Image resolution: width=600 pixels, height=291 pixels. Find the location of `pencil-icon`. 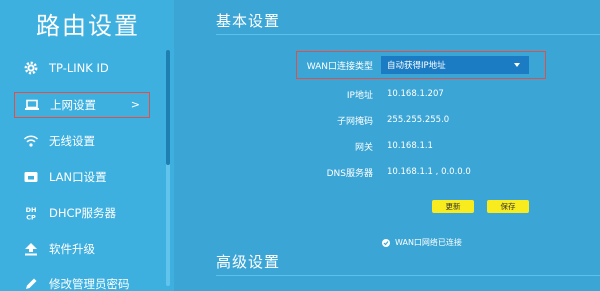

pencil-icon is located at coordinates (31, 283).